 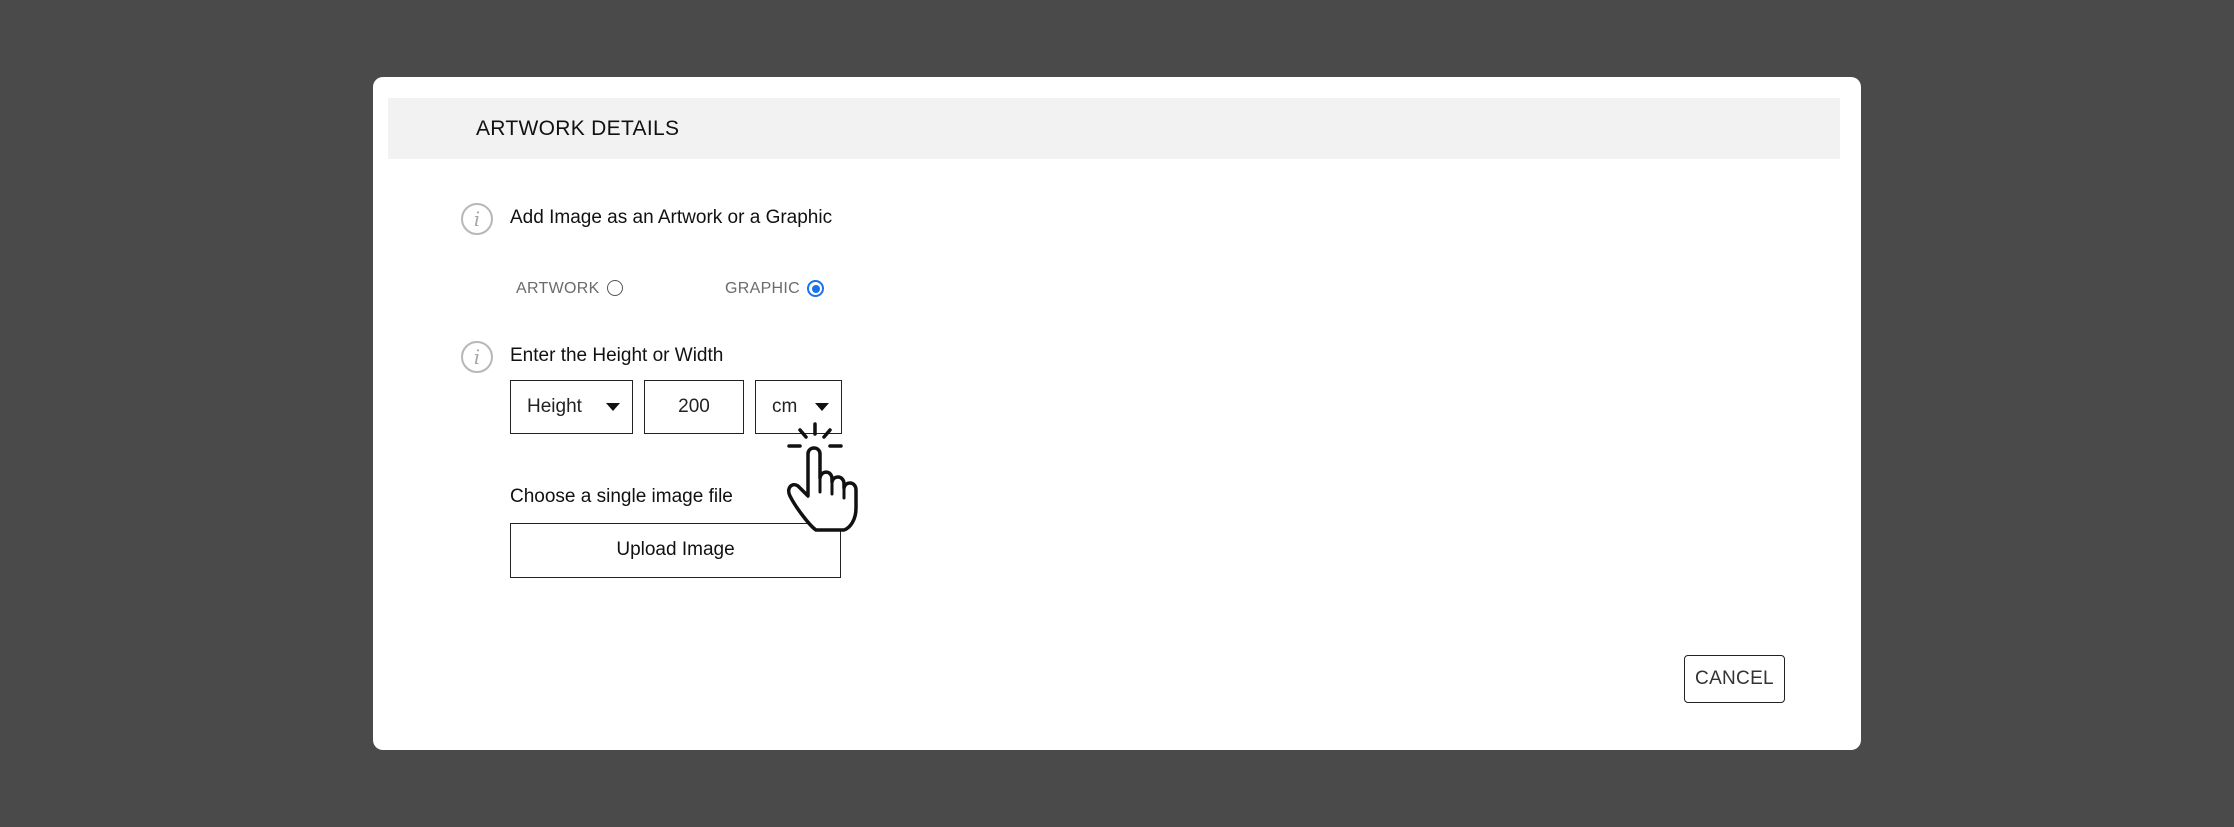 I want to click on dimension-value-input-wrapper, so click(x=694, y=407).